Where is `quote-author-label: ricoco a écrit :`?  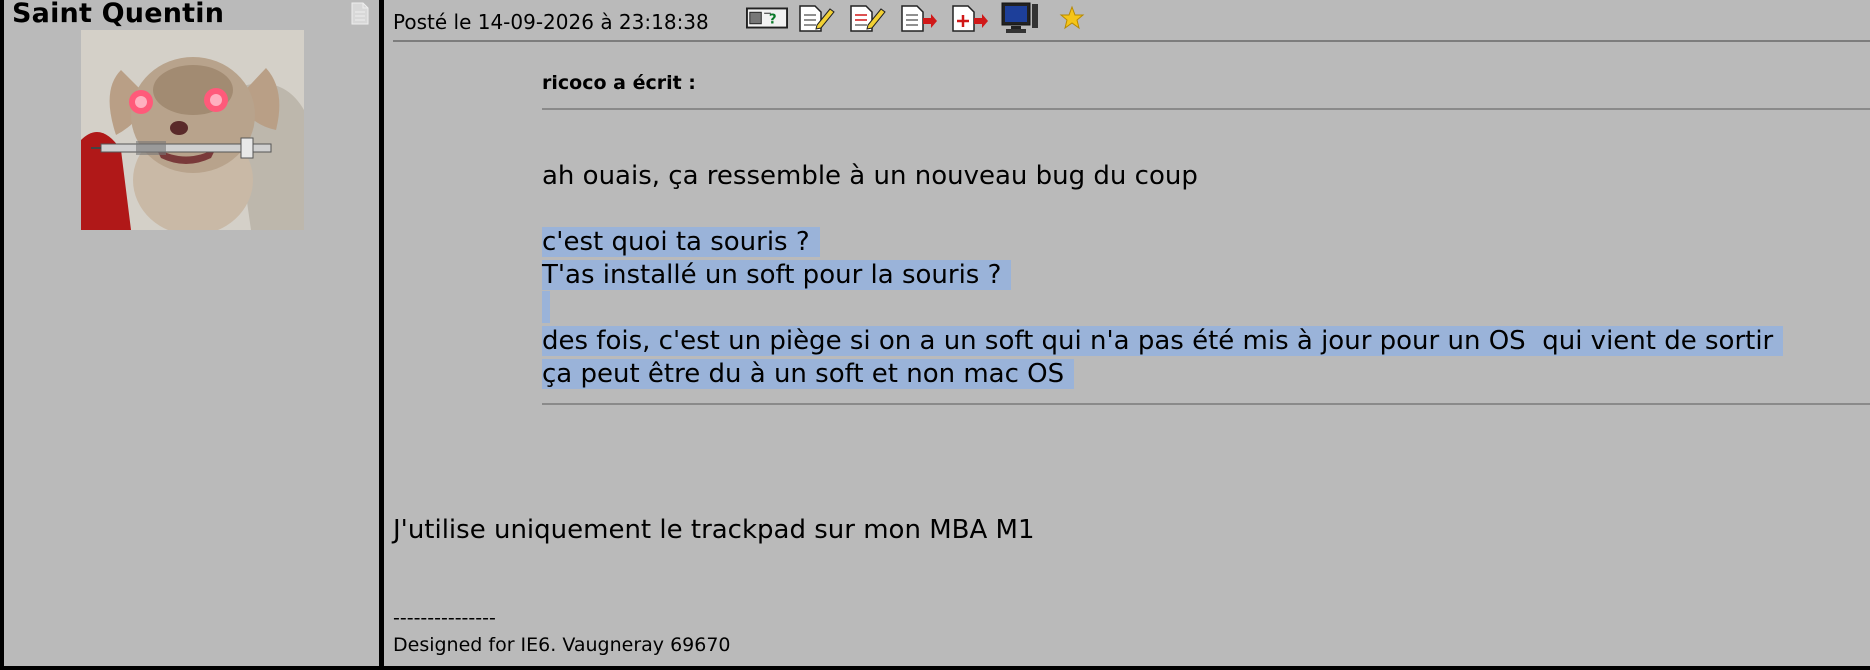
quote-author-label: ricoco a écrit : is located at coordinates (619, 83).